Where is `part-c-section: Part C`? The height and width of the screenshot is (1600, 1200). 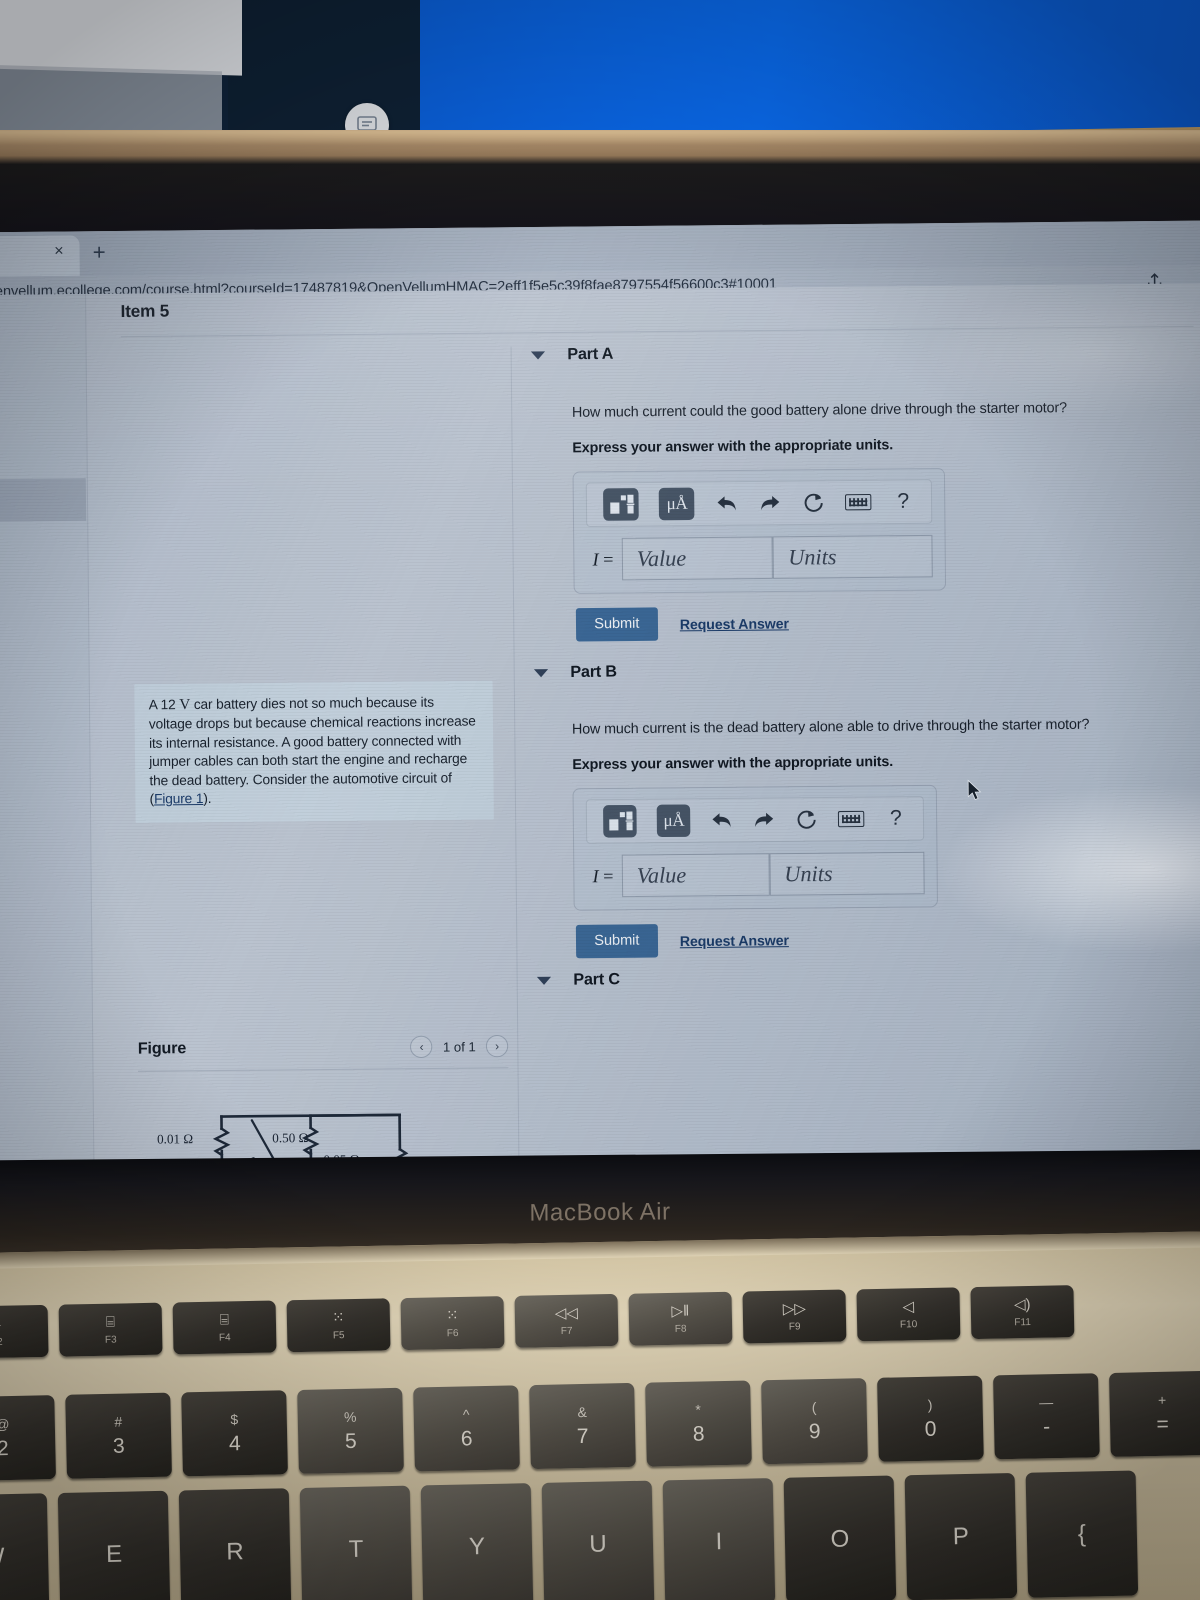
part-c-section: Part C is located at coordinates (859, 977).